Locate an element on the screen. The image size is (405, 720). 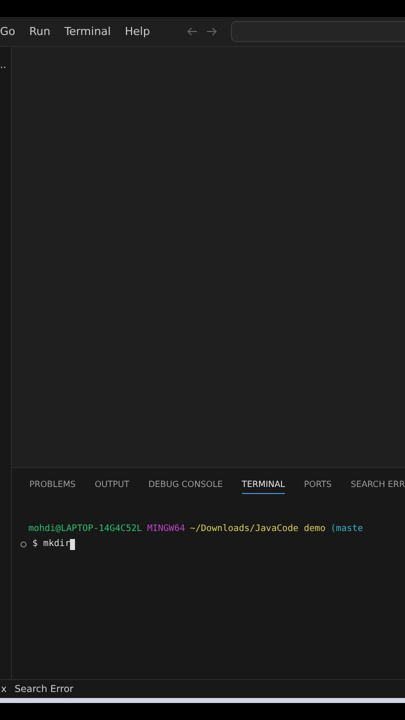
prompt-text: ~/Downloads/JavaCode demo is located at coordinates (258, 529).